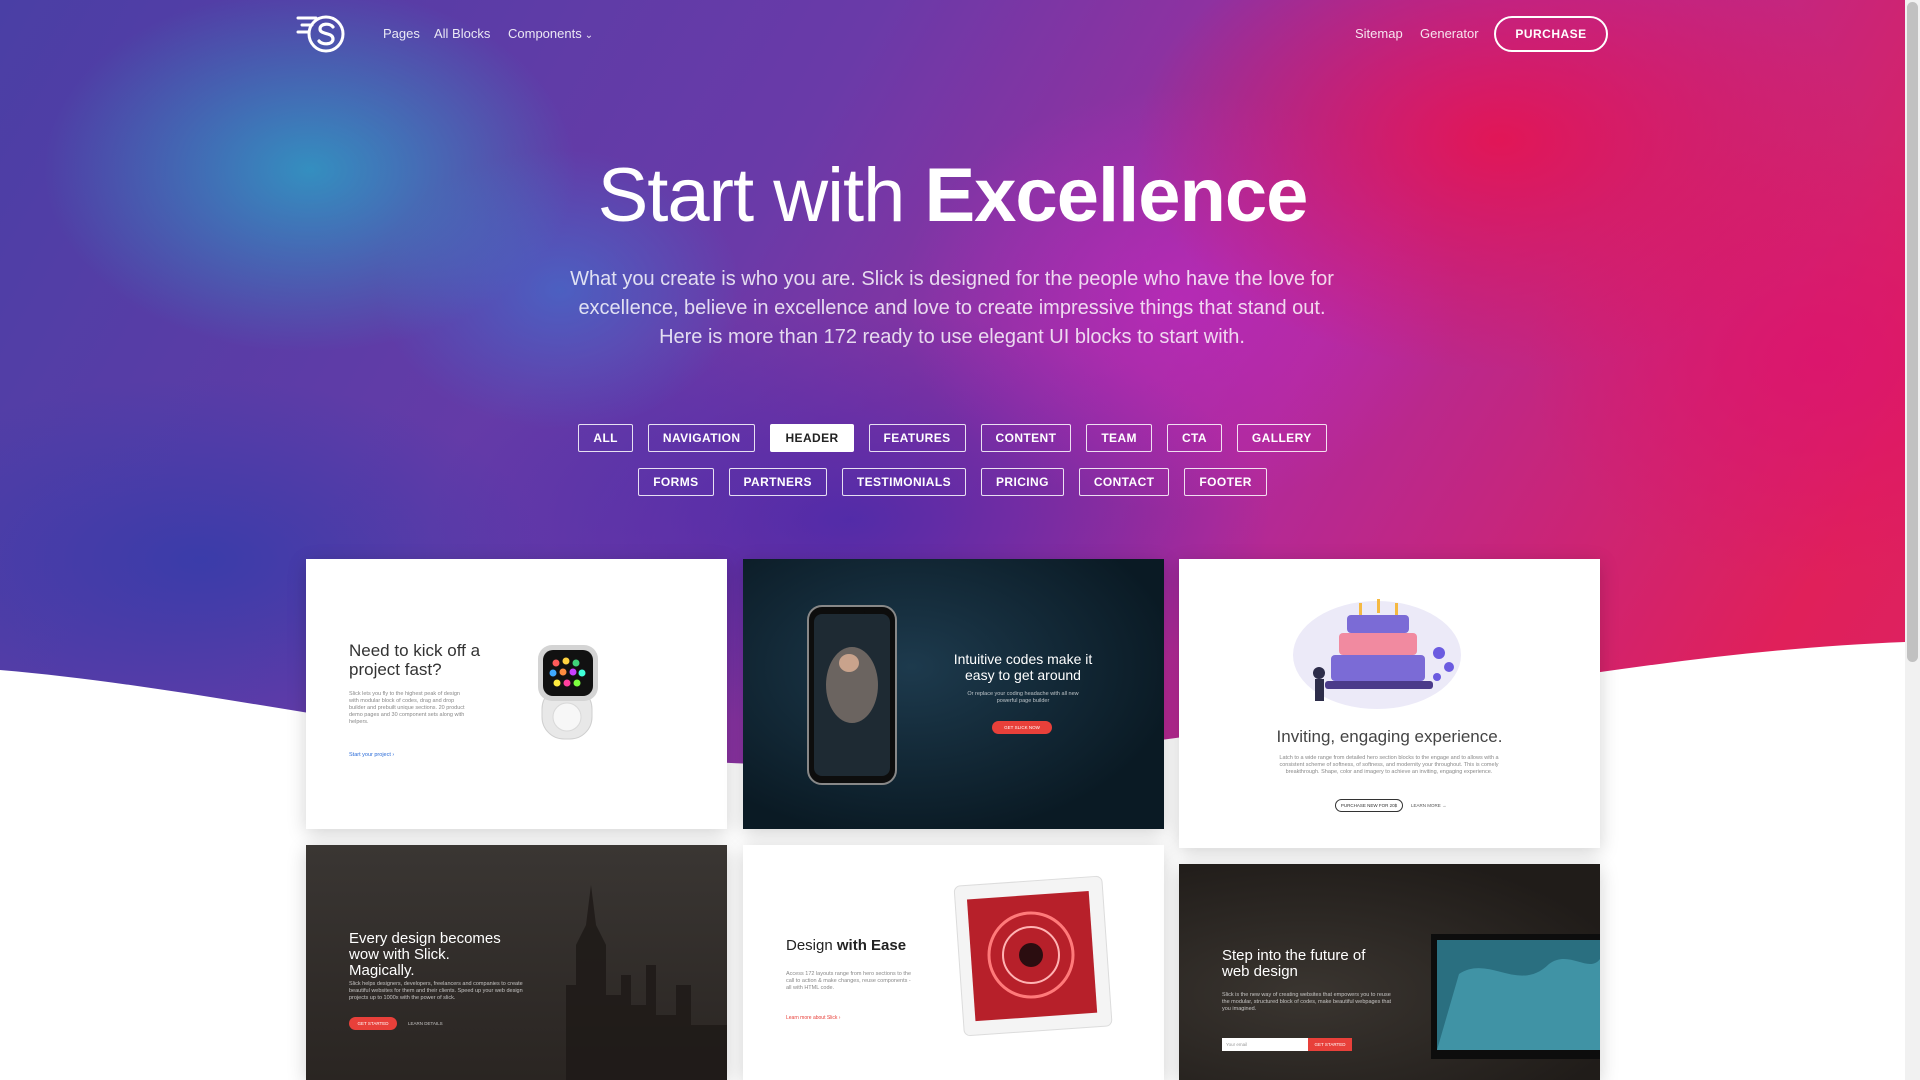 Image resolution: width=1920 pixels, height=1080 pixels. What do you see at coordinates (425, 1023) in the screenshot?
I see `card-4-link: LEARN DETAILS` at bounding box center [425, 1023].